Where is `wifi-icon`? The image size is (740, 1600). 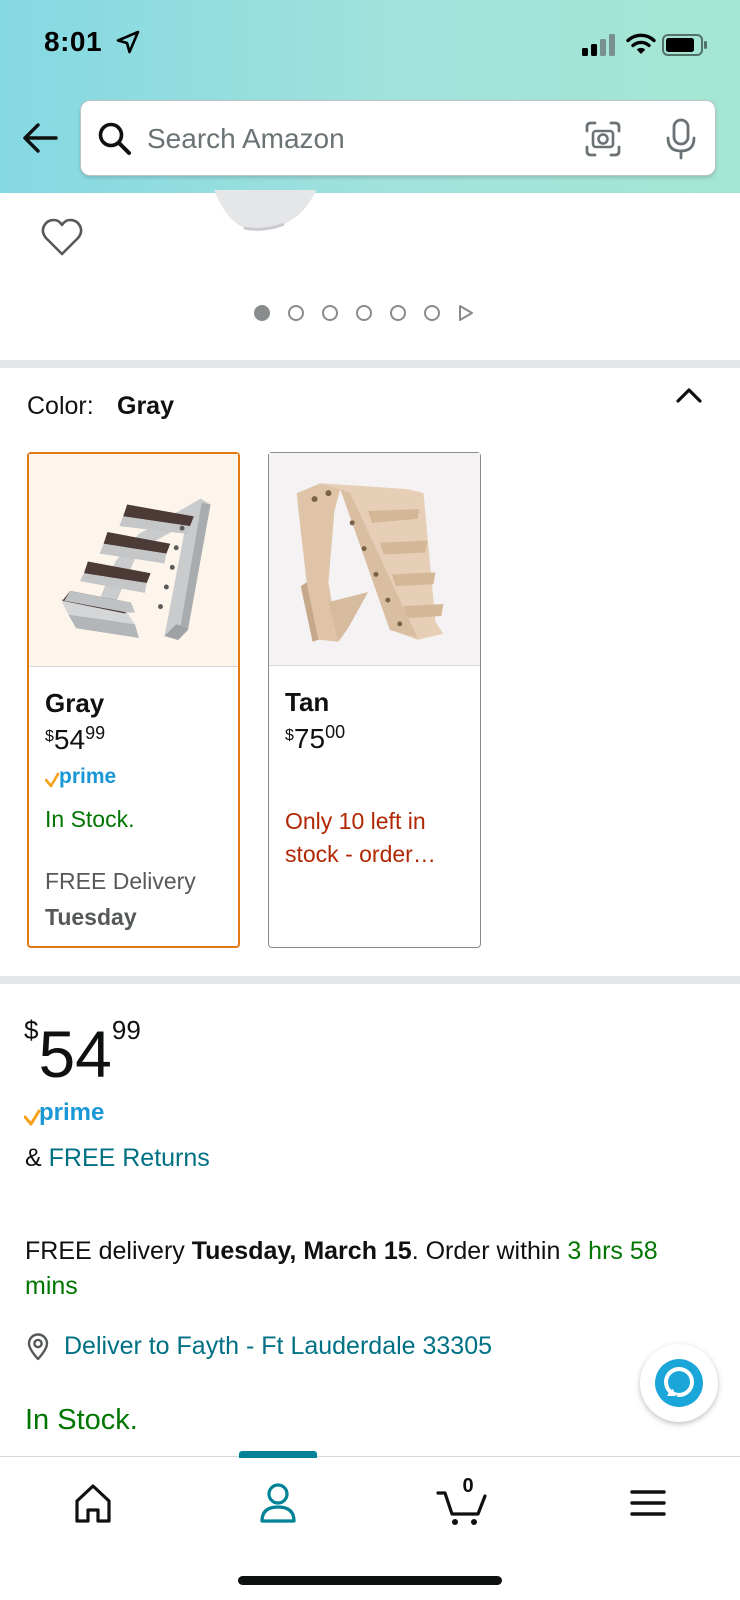 wifi-icon is located at coordinates (641, 43).